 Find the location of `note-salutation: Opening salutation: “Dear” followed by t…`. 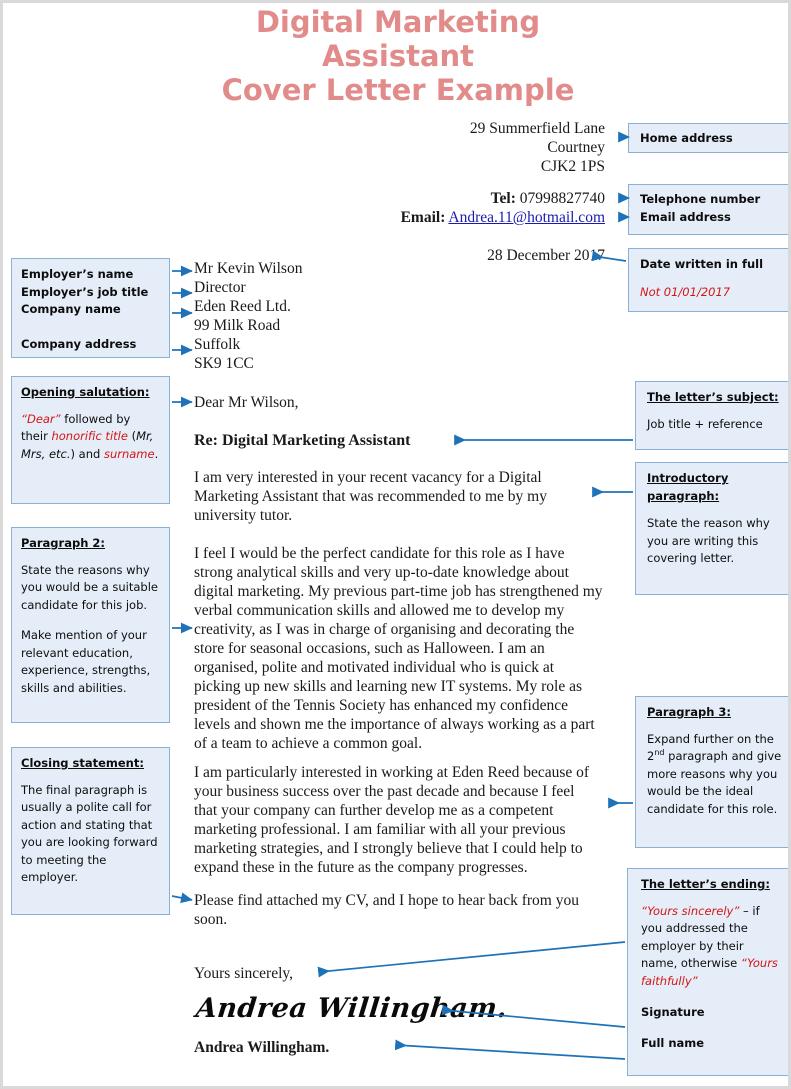

note-salutation: Opening salutation: “Dear” followed by t… is located at coordinates (90, 440).